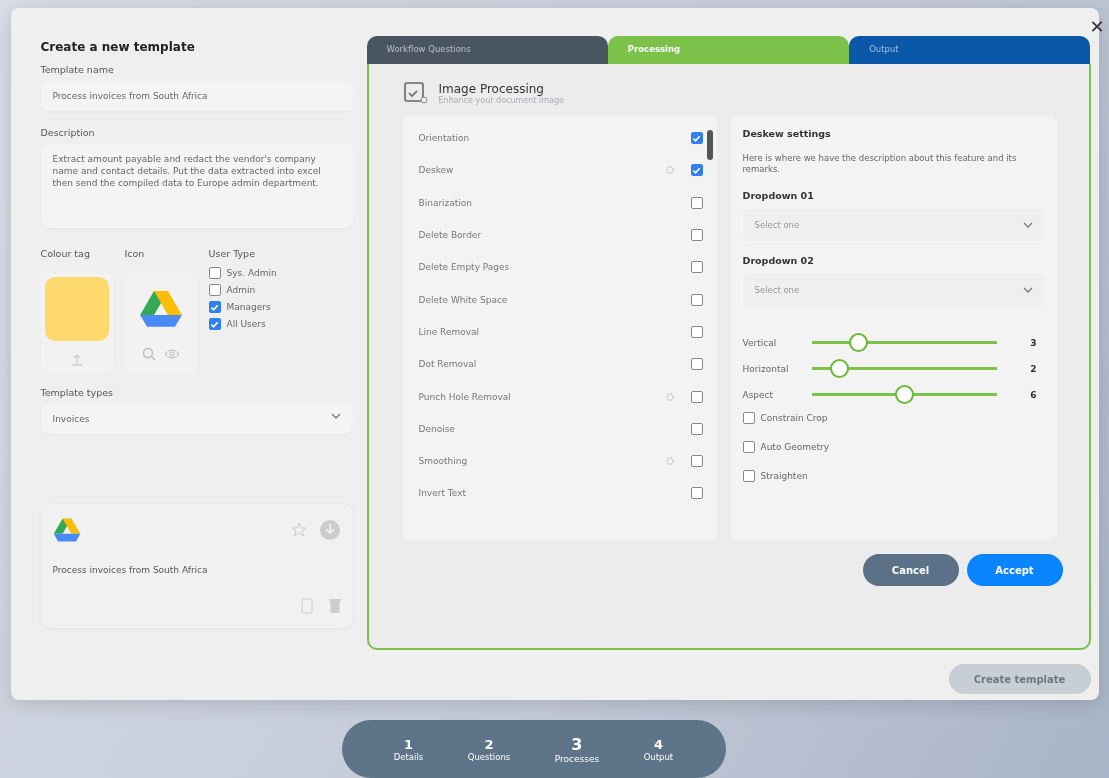 This screenshot has height=778, width=1109. I want to click on option-label: Dot Removal, so click(448, 364).